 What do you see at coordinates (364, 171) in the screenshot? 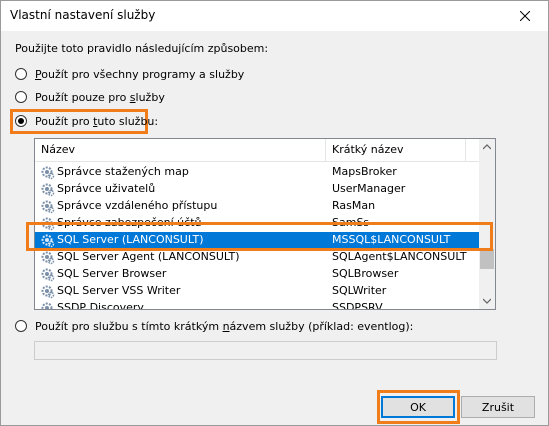
I see `service-short-name: MapsBroker` at bounding box center [364, 171].